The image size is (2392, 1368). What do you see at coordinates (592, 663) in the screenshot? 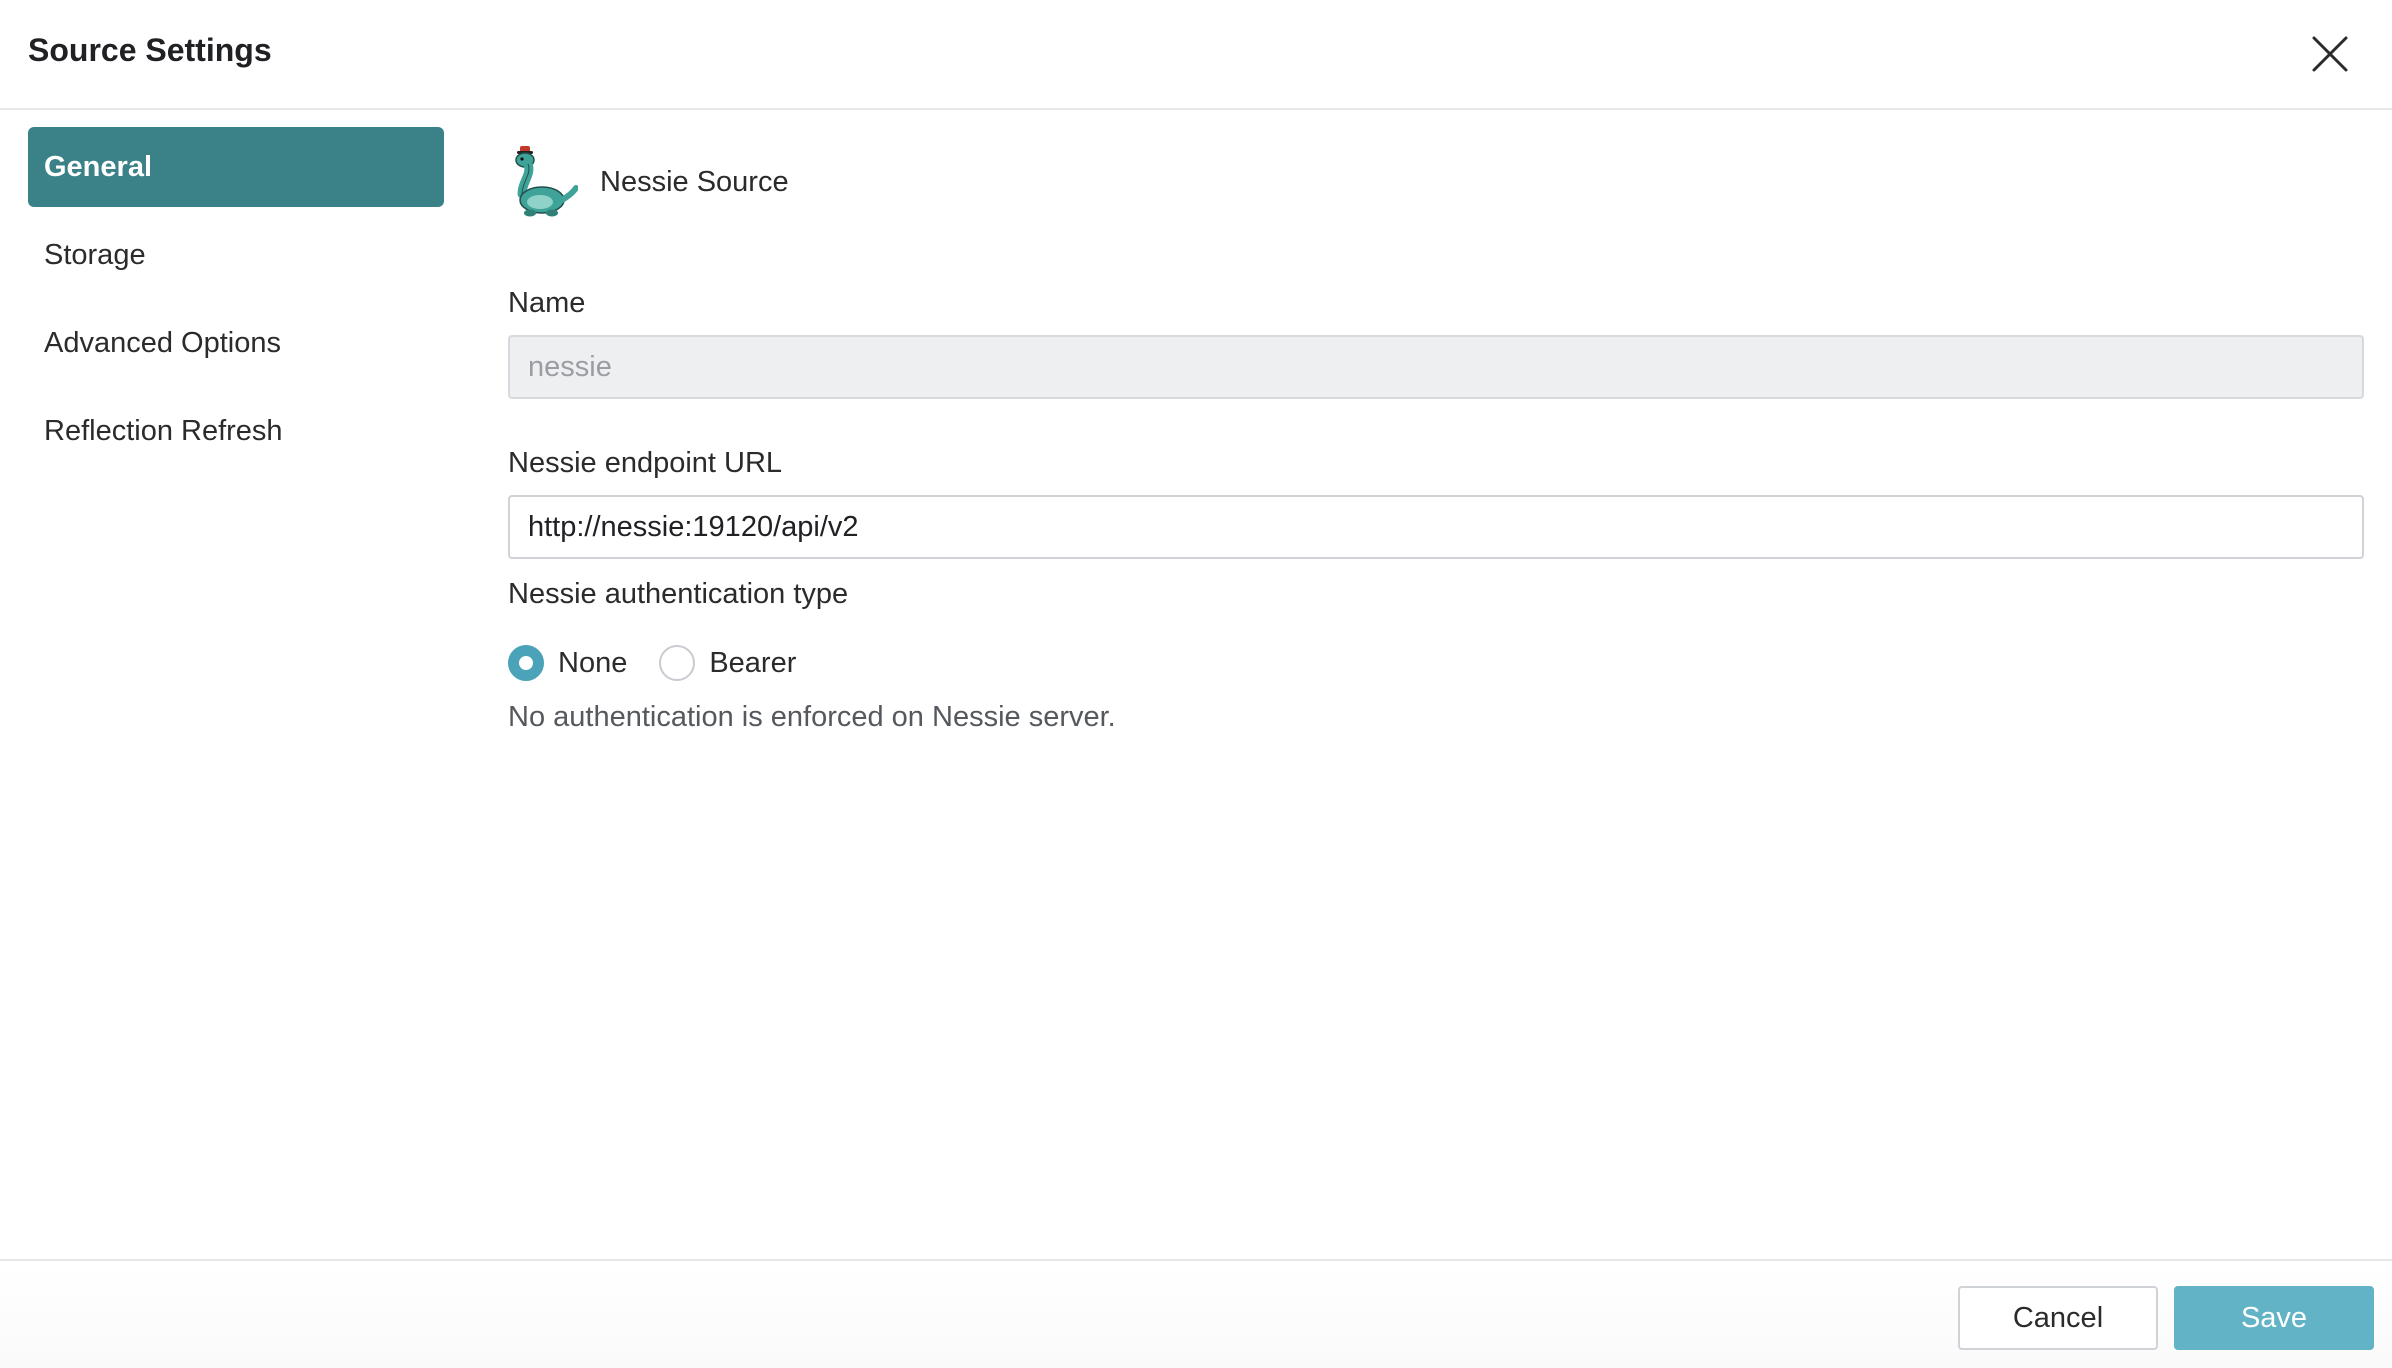
I see `auth-none-label: None` at bounding box center [592, 663].